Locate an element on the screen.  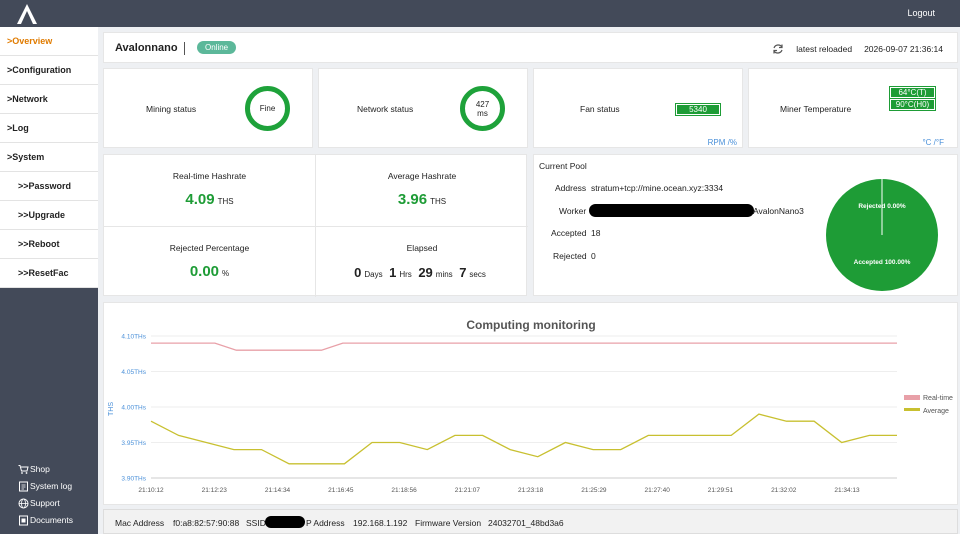
pool-rejected-label: Rejected is located at coordinates (570, 256).